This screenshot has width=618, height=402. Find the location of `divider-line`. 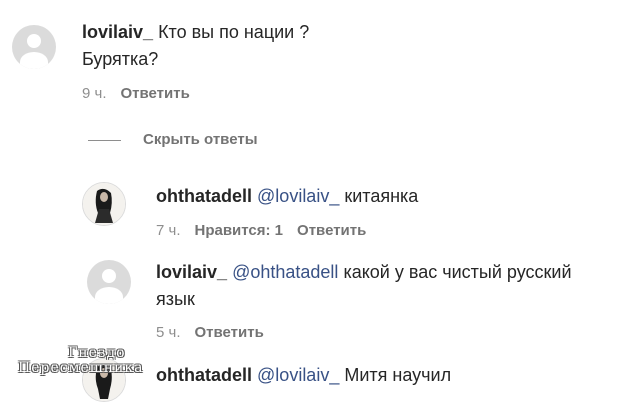

divider-line is located at coordinates (104, 140).